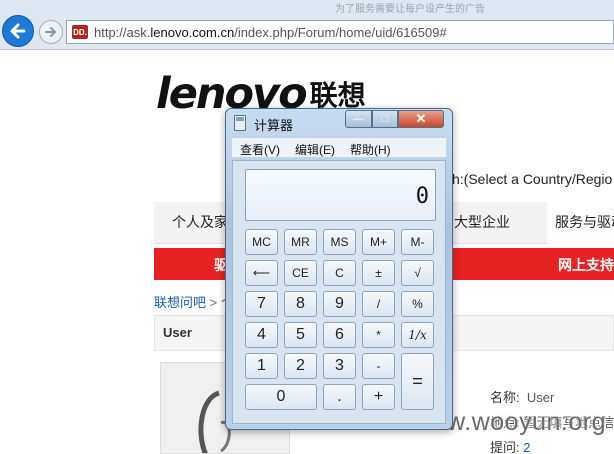 Image resolution: width=614 pixels, height=454 pixels. I want to click on six-button: 6, so click(339, 335).